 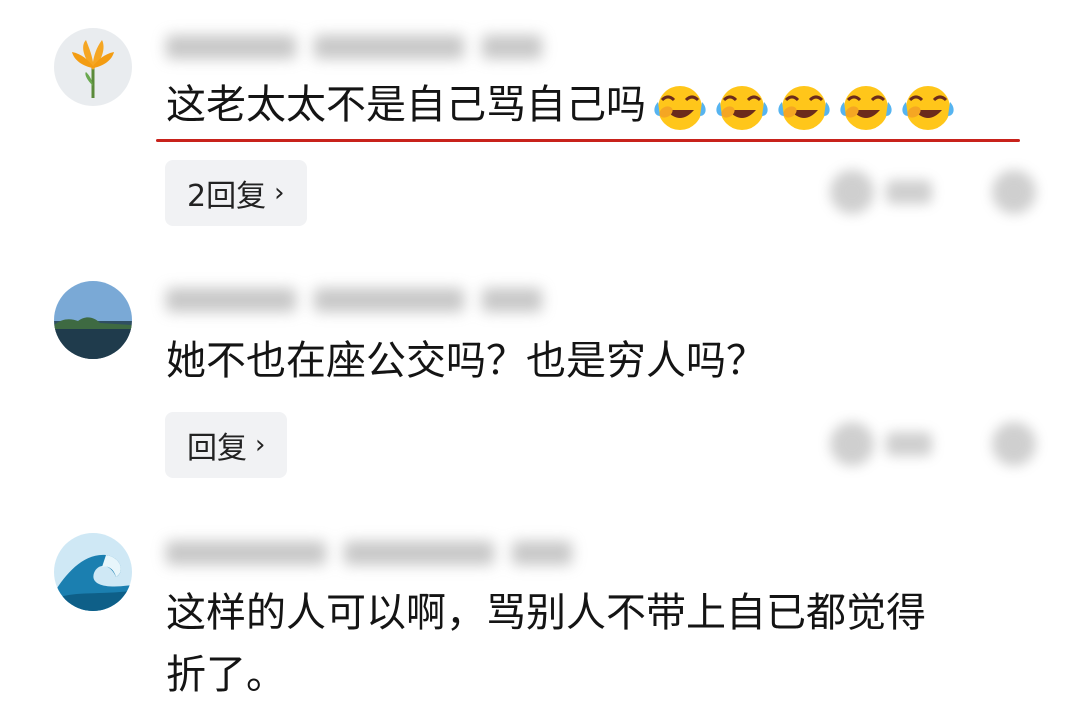 What do you see at coordinates (369, 553) in the screenshot?
I see `comment-meta-blurred` at bounding box center [369, 553].